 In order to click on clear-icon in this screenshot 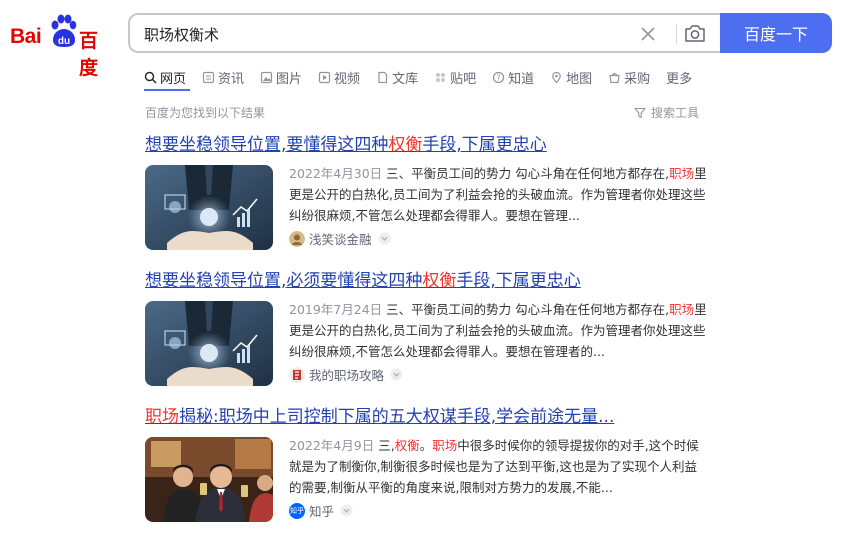, I will do `click(648, 34)`.